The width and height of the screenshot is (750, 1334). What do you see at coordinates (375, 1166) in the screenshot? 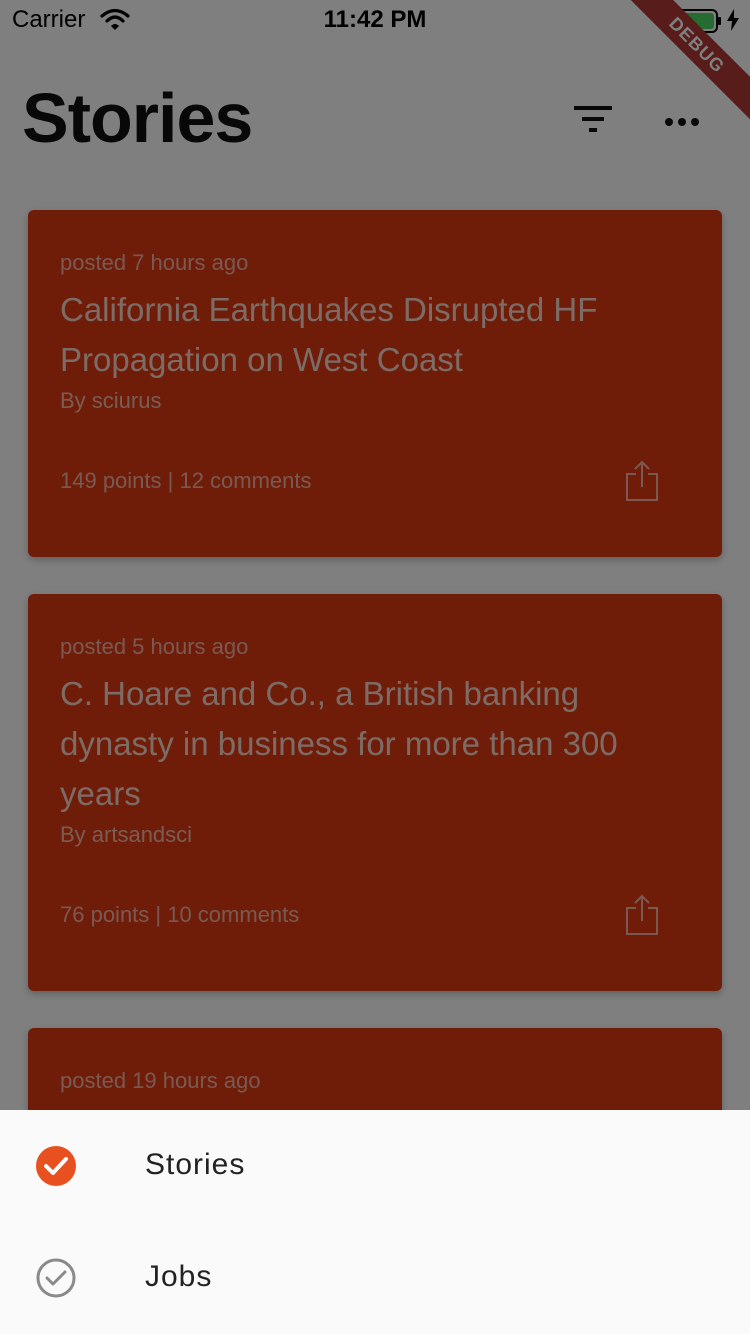
I see `sheet-item-stories: Stories` at bounding box center [375, 1166].